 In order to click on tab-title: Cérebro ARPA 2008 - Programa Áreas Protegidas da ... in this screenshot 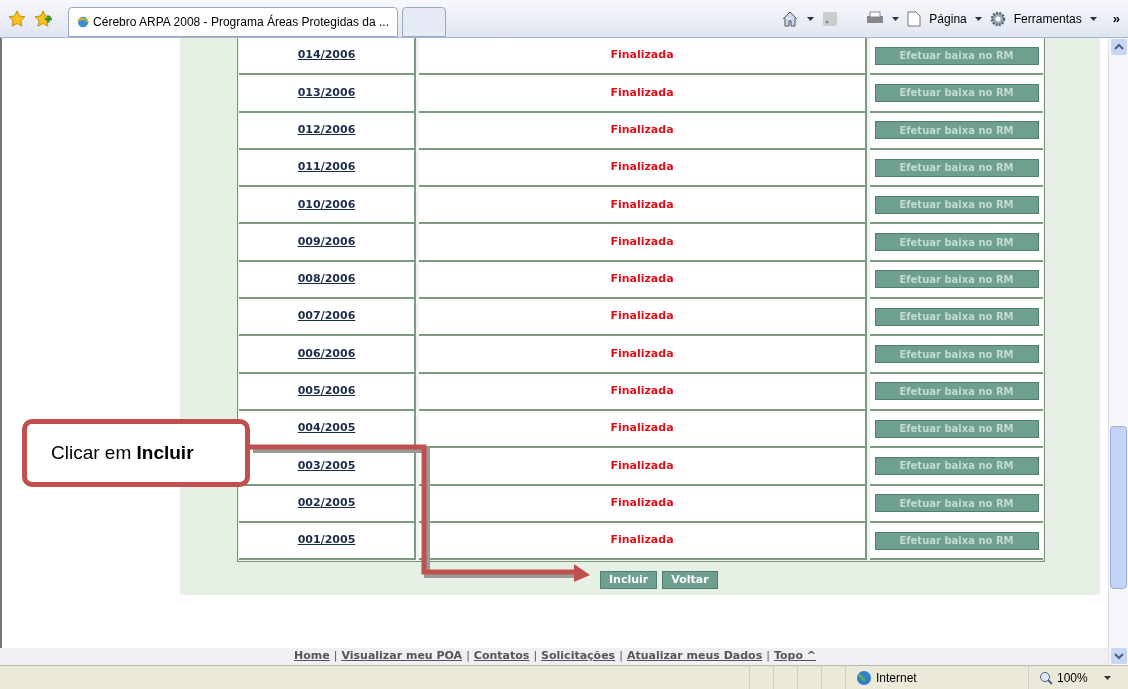, I will do `click(241, 22)`.